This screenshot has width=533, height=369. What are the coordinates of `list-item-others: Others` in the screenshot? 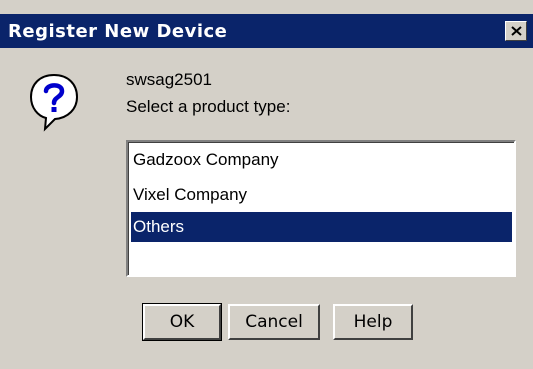 It's located at (321, 227).